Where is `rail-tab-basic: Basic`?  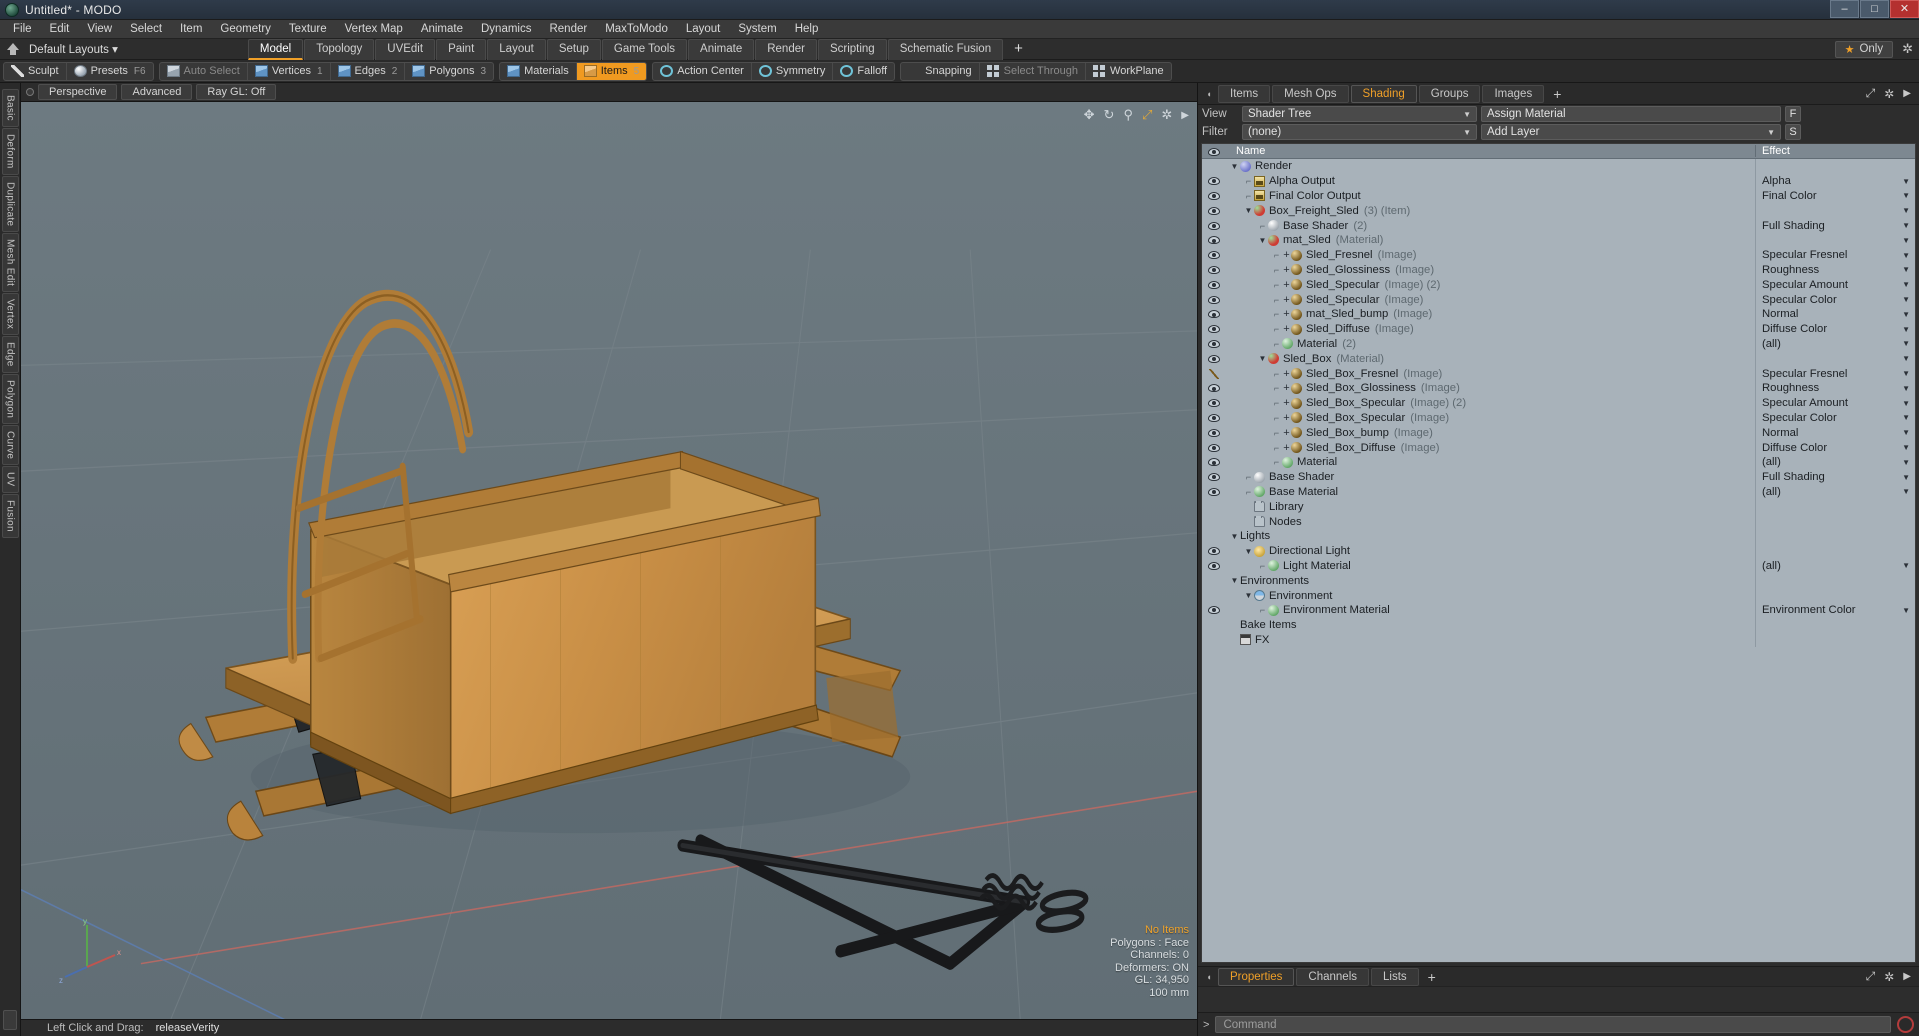
rail-tab-basic: Basic is located at coordinates (10, 108).